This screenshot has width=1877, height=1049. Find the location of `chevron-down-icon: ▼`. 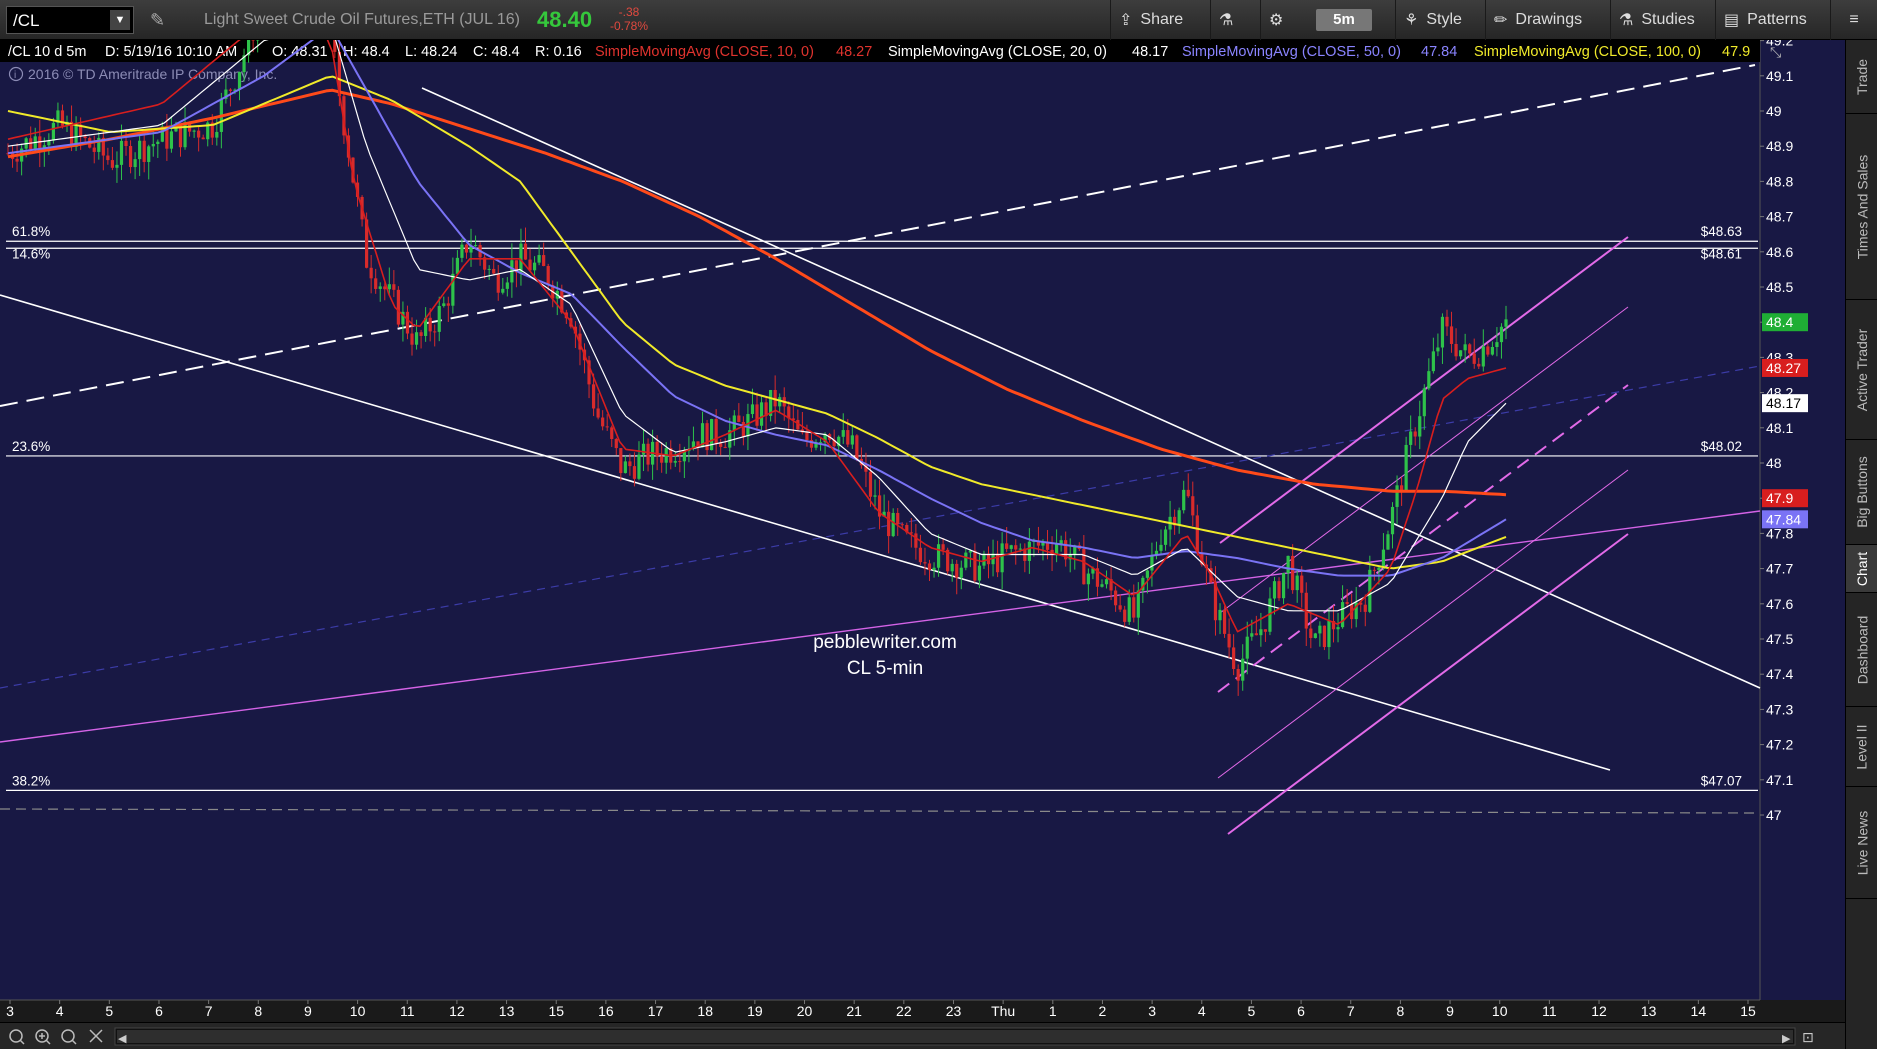

chevron-down-icon: ▼ is located at coordinates (120, 20).